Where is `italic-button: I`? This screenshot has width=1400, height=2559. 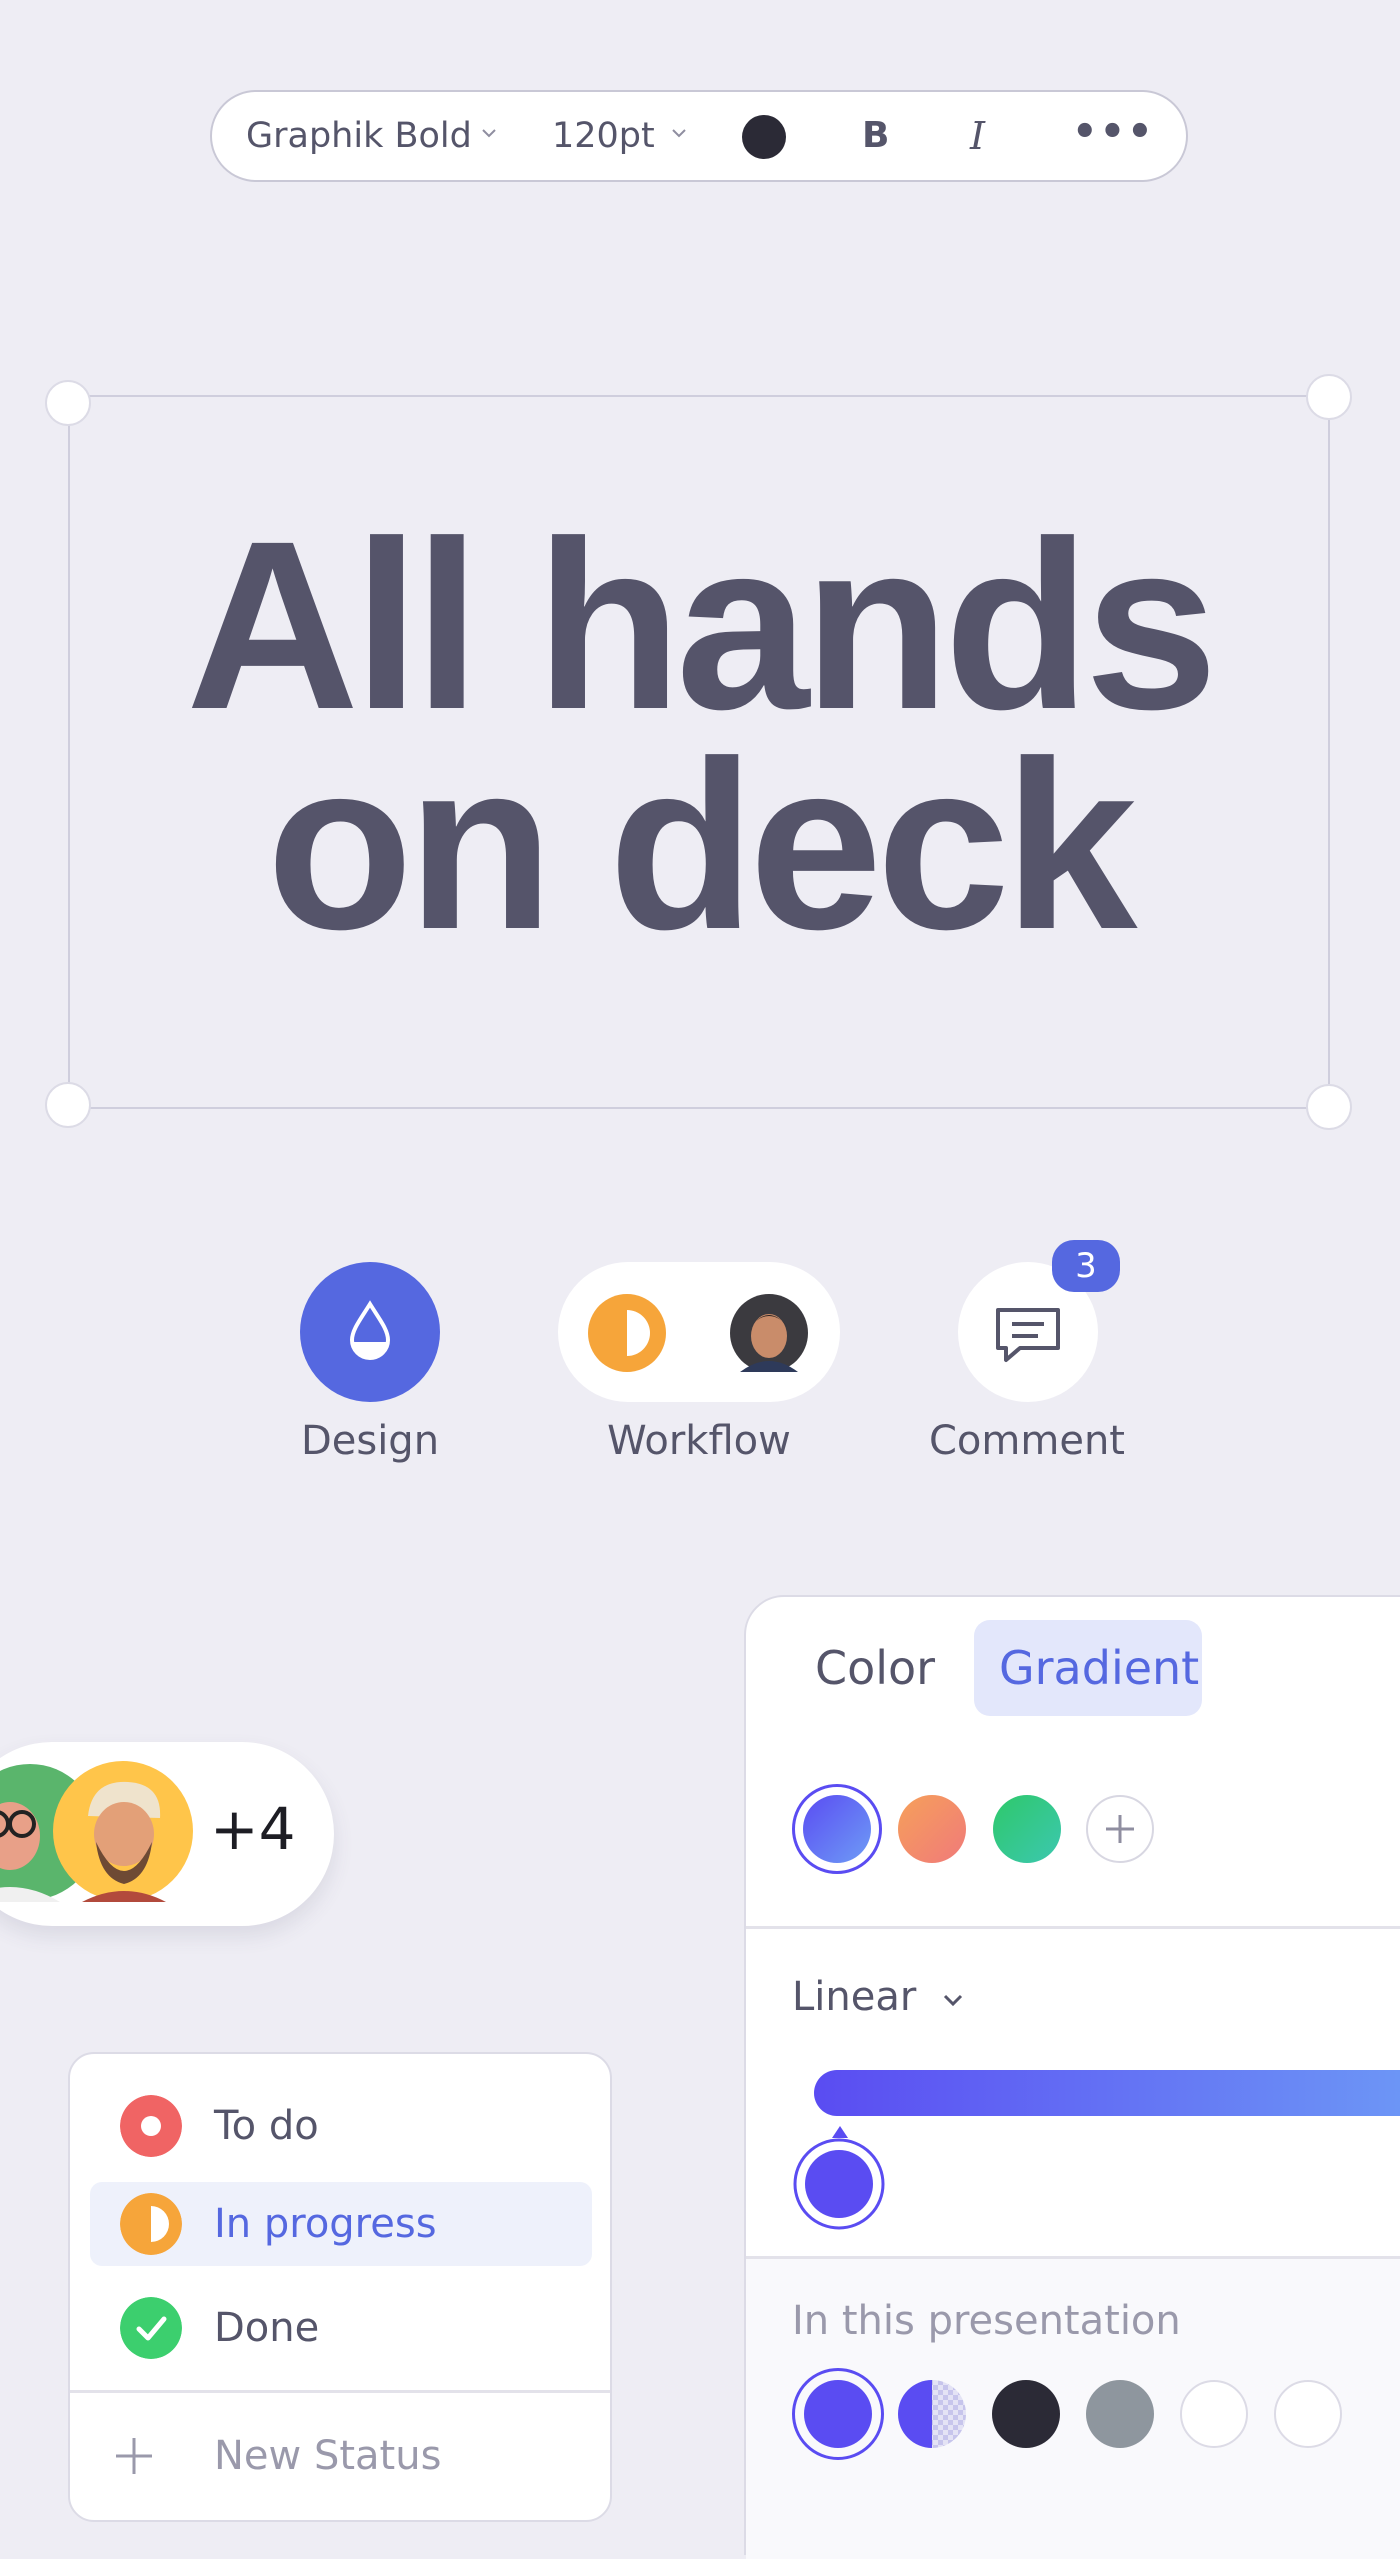 italic-button: I is located at coordinates (977, 136).